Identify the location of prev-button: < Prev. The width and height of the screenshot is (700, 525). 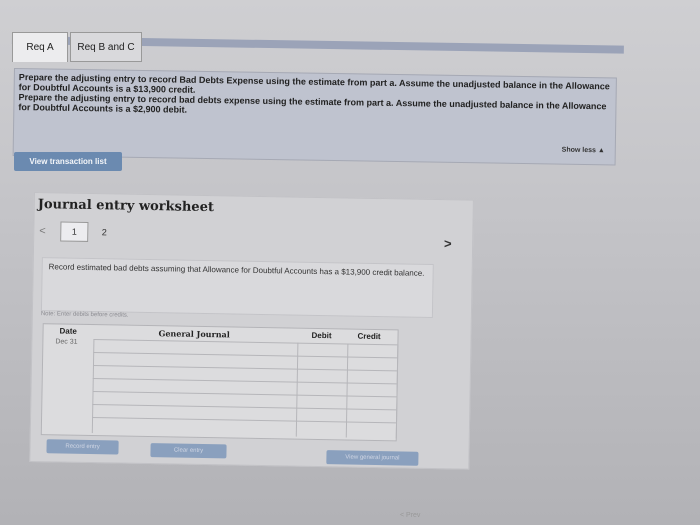
(410, 515).